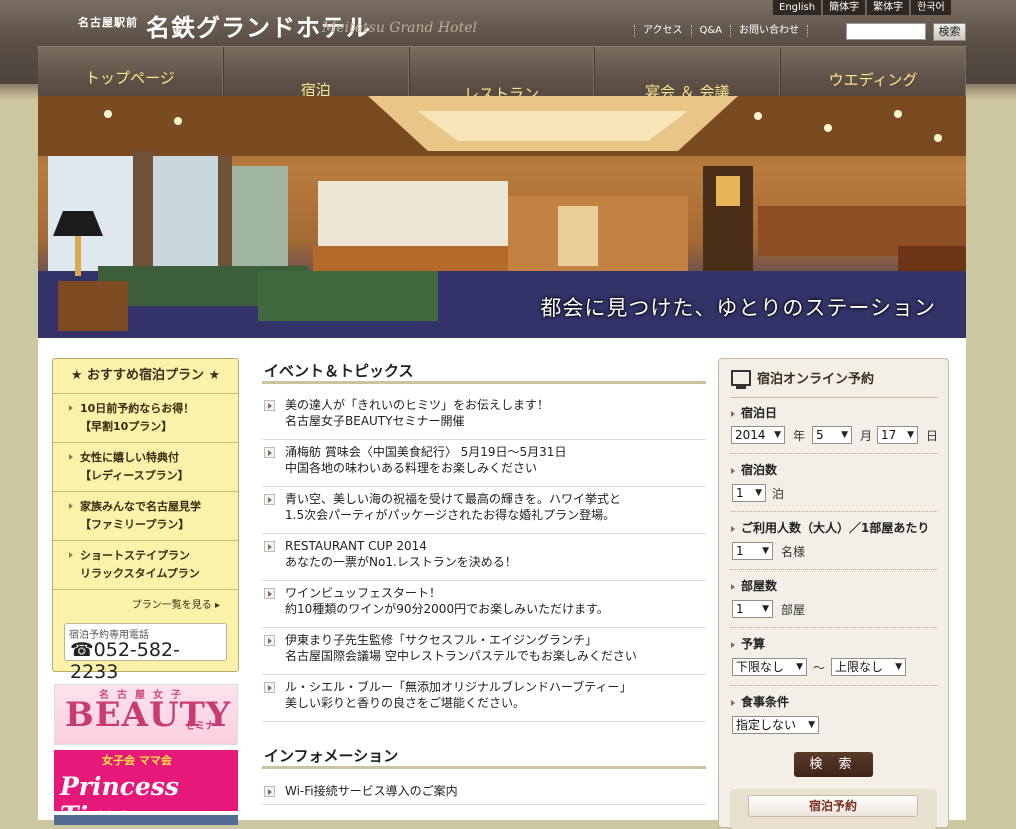 The width and height of the screenshot is (1016, 829). I want to click on budget-label: 予算, so click(748, 643).